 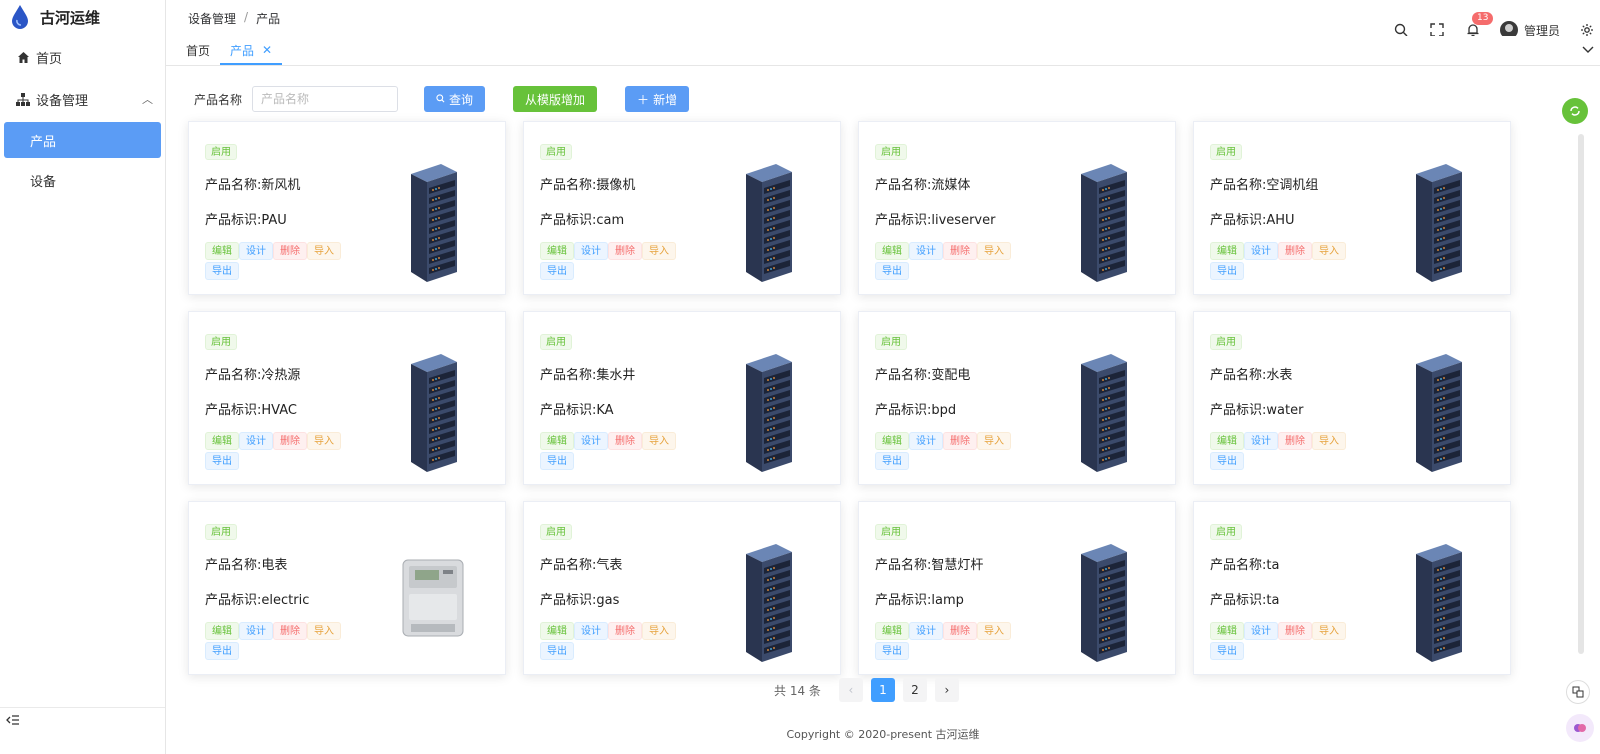 What do you see at coordinates (1352, 588) in the screenshot?
I see `product-card: 启用 产品名称:ta 产品标识:ta 编辑 设计 删除 导入 导出` at bounding box center [1352, 588].